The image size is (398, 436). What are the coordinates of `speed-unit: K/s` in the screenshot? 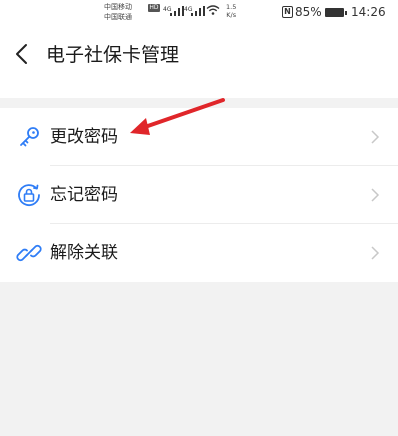 It's located at (231, 15).